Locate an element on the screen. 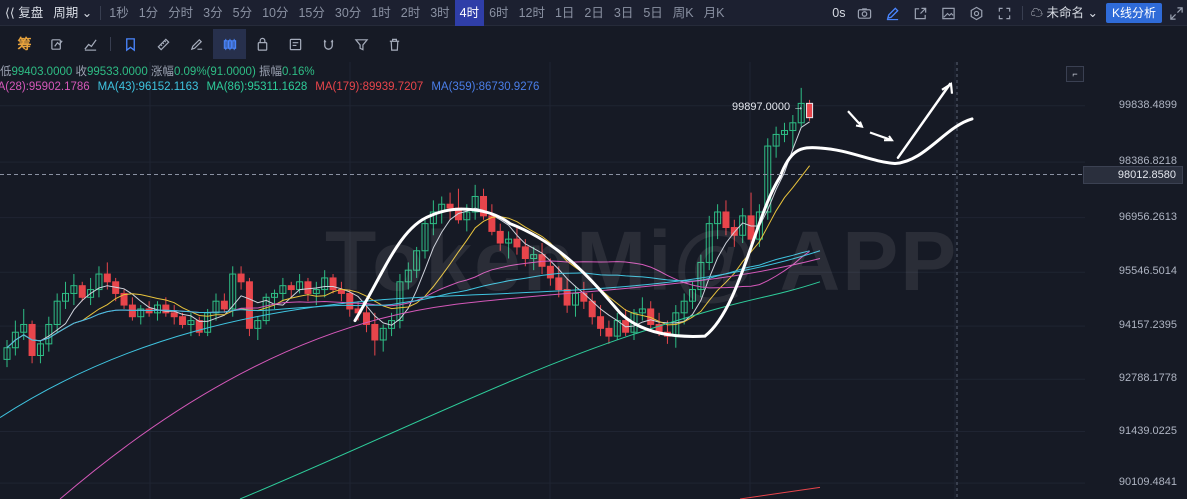 The height and width of the screenshot is (499, 1187). period-tab: 15分 is located at coordinates (311, 13).